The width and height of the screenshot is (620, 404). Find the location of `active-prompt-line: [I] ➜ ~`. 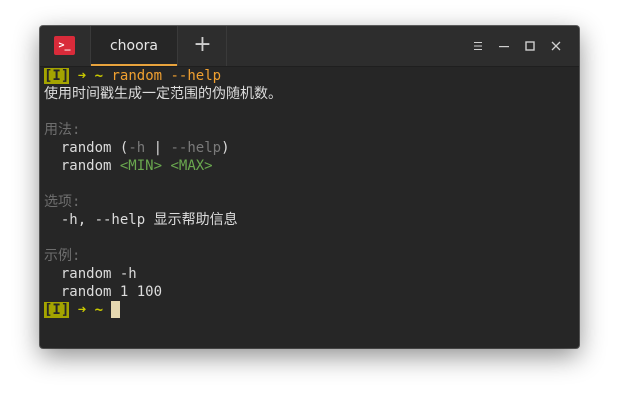

active-prompt-line: [I] ➜ ~ is located at coordinates (311, 310).